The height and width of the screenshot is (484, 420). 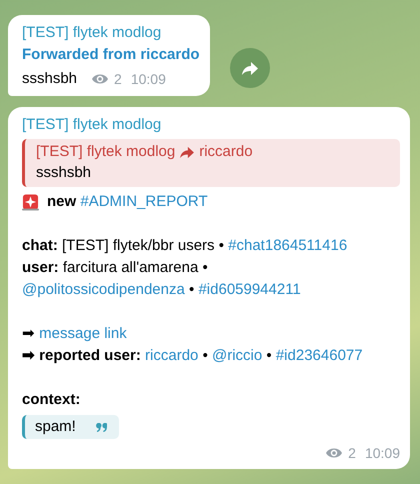 I want to click on reply-recipient: riccardo, so click(x=226, y=152).